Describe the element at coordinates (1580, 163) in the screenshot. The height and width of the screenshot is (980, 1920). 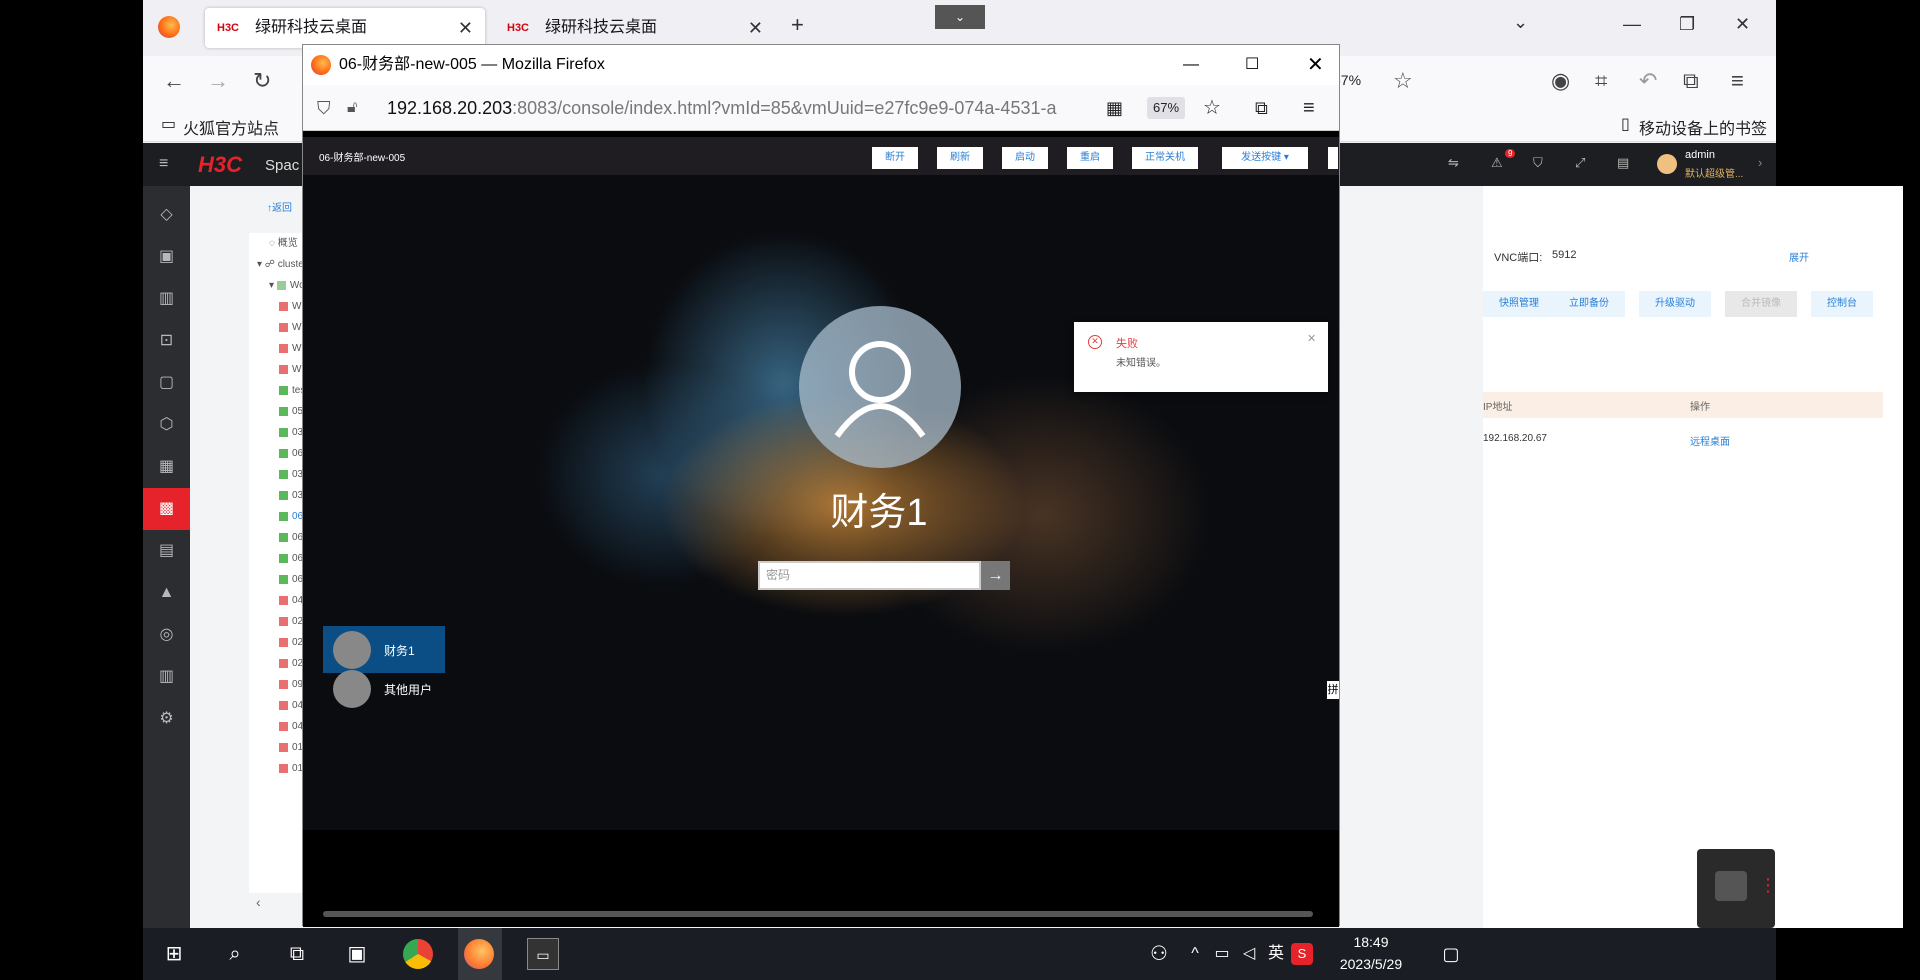
I see `fullscreen-icon: ⤢` at that location.